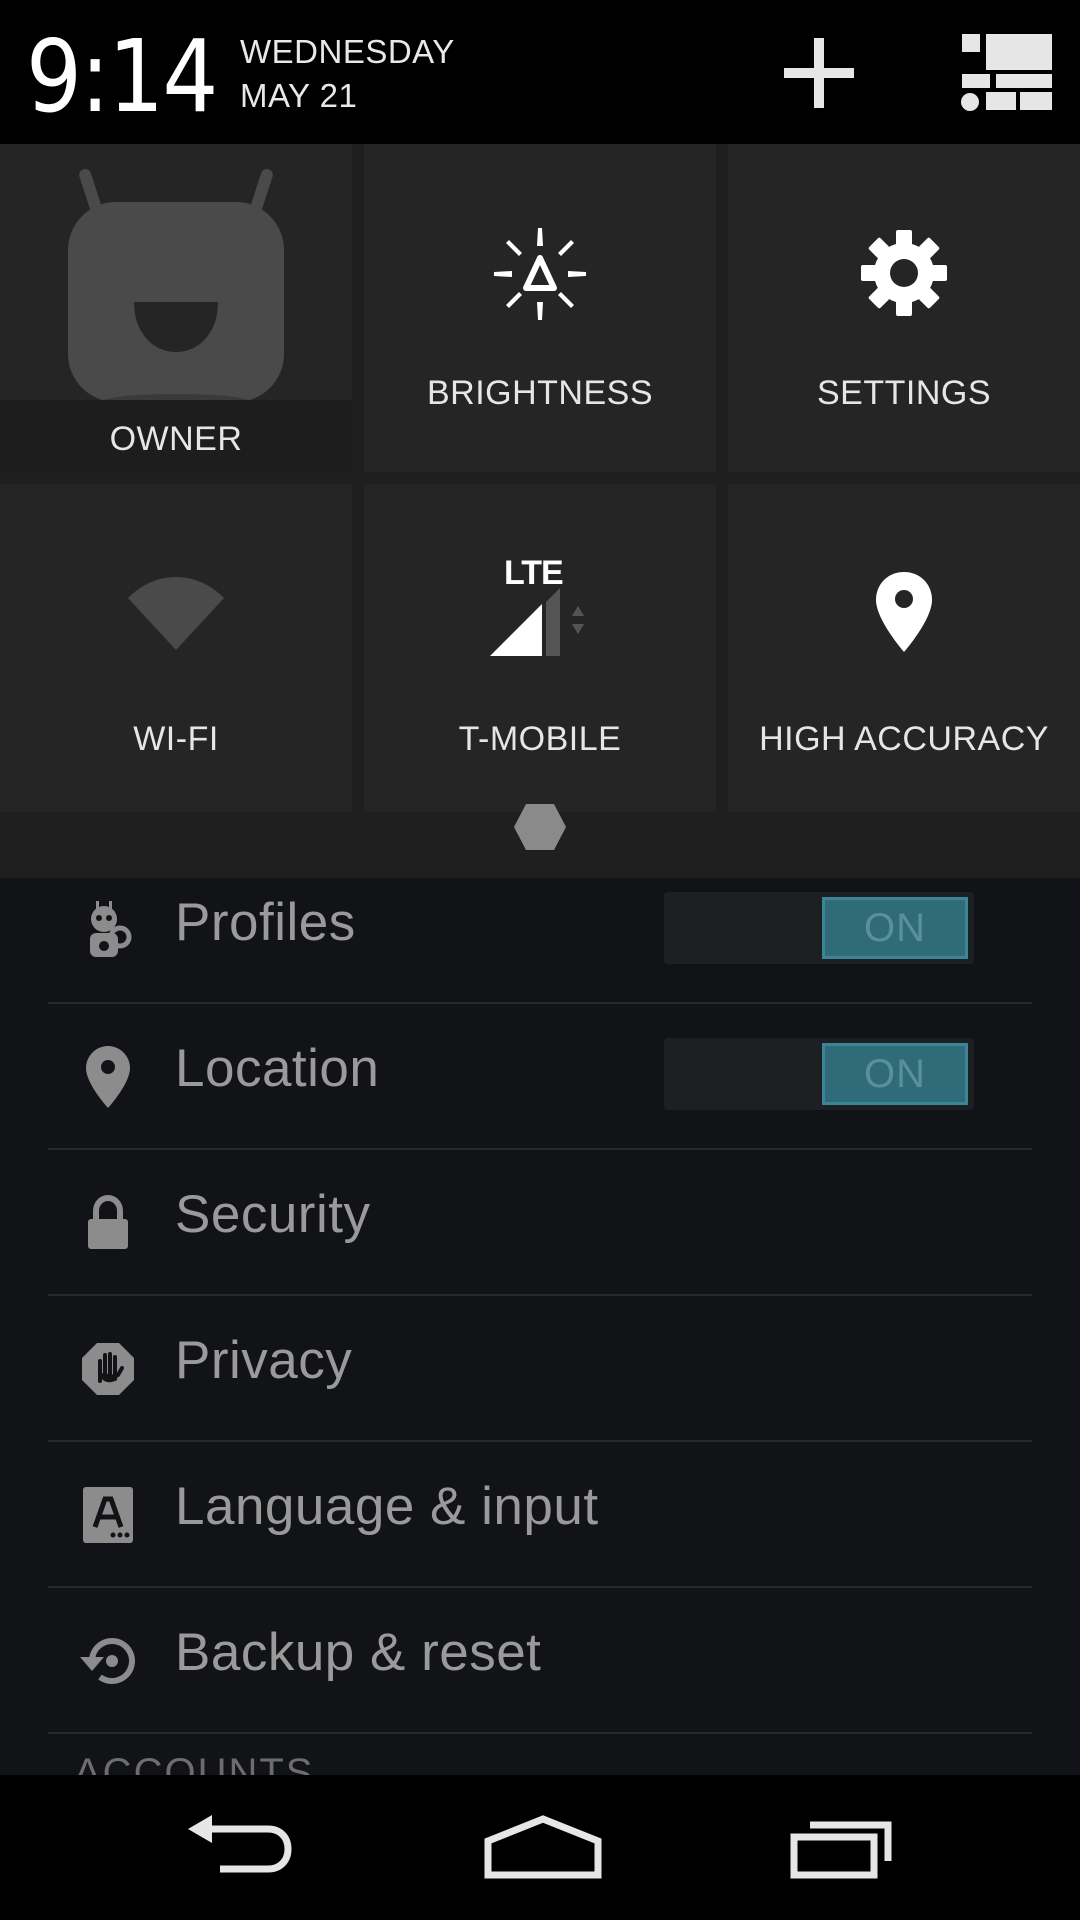 This screenshot has width=1080, height=1920. Describe the element at coordinates (540, 393) in the screenshot. I see `tile-label: BRIGHTNESS` at that location.